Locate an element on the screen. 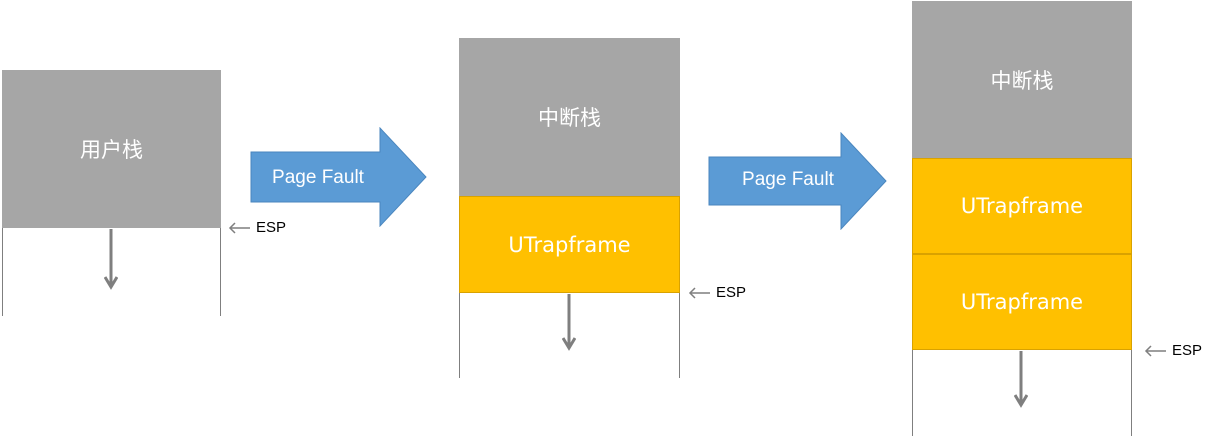 The image size is (1230, 436). stack2-right-wall is located at coordinates (679, 335).